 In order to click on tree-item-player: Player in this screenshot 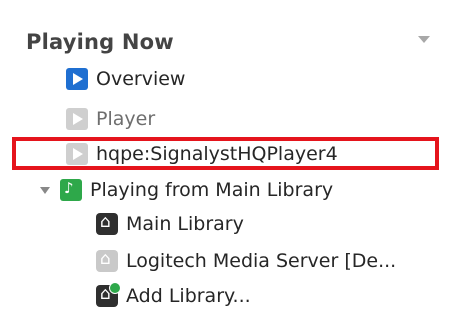, I will do `click(110, 119)`.